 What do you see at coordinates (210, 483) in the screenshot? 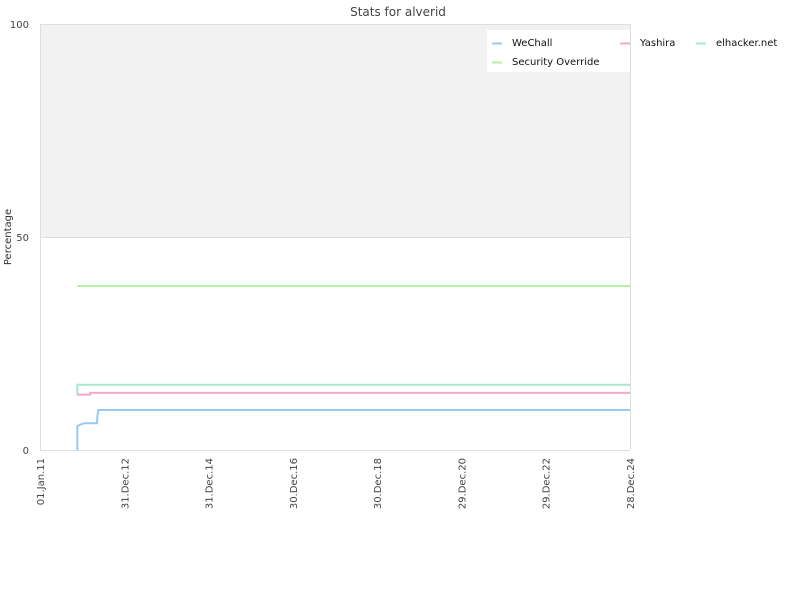
I see `x-tick-label: 31.Dec.14` at bounding box center [210, 483].